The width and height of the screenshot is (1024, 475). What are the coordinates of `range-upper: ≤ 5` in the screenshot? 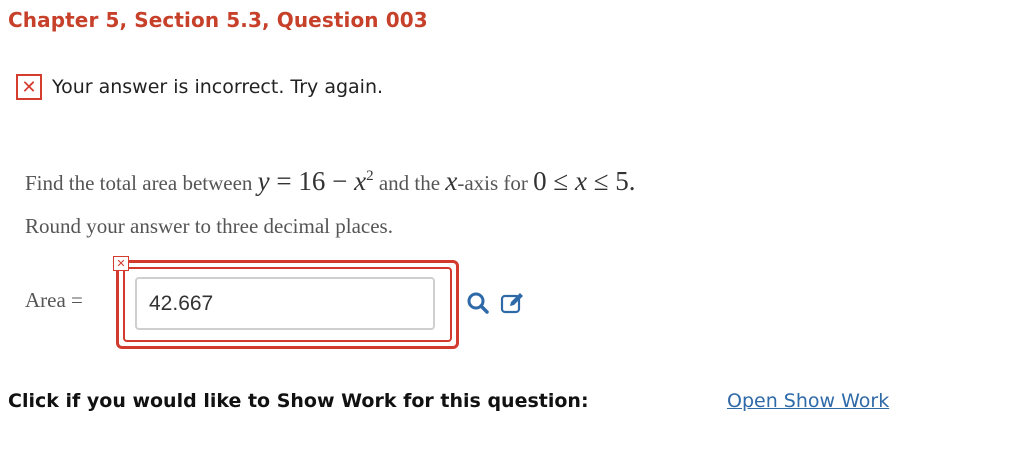 It's located at (607, 181).